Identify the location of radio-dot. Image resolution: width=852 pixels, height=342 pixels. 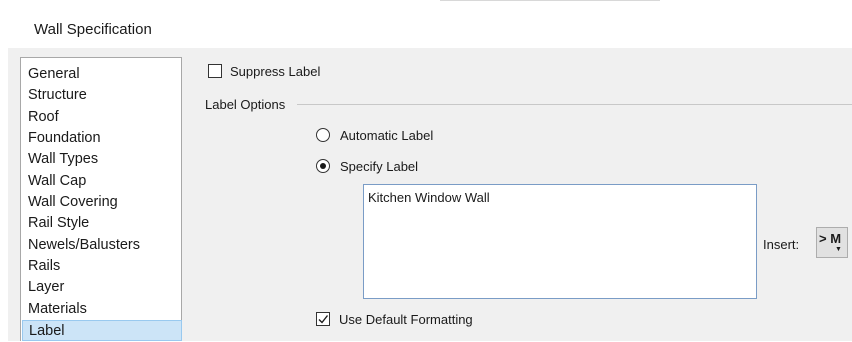
(323, 166).